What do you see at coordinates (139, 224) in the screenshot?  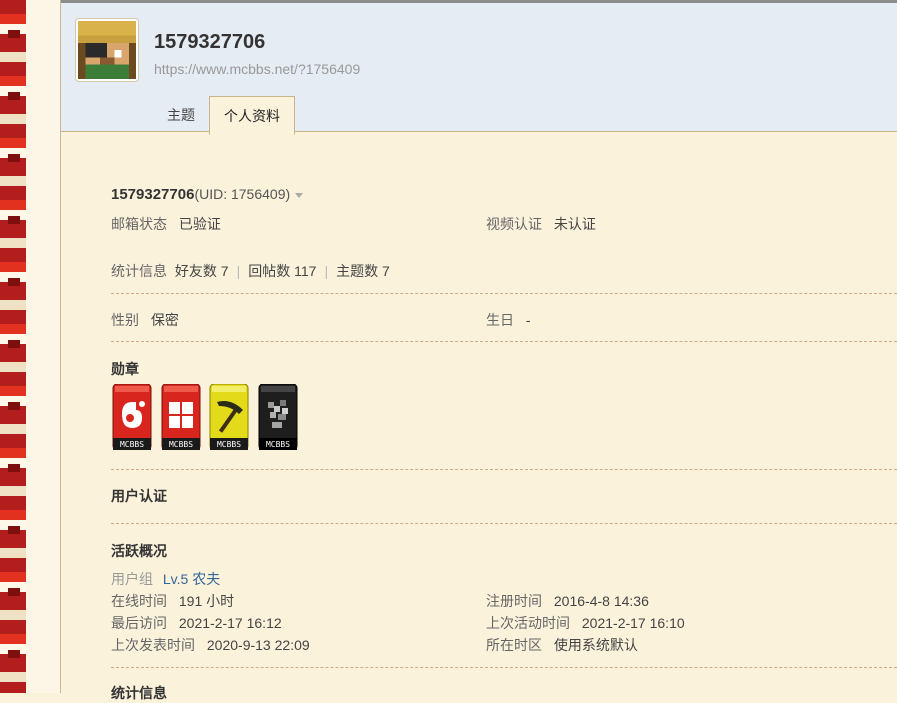 I see `email-label: 邮箱状态` at bounding box center [139, 224].